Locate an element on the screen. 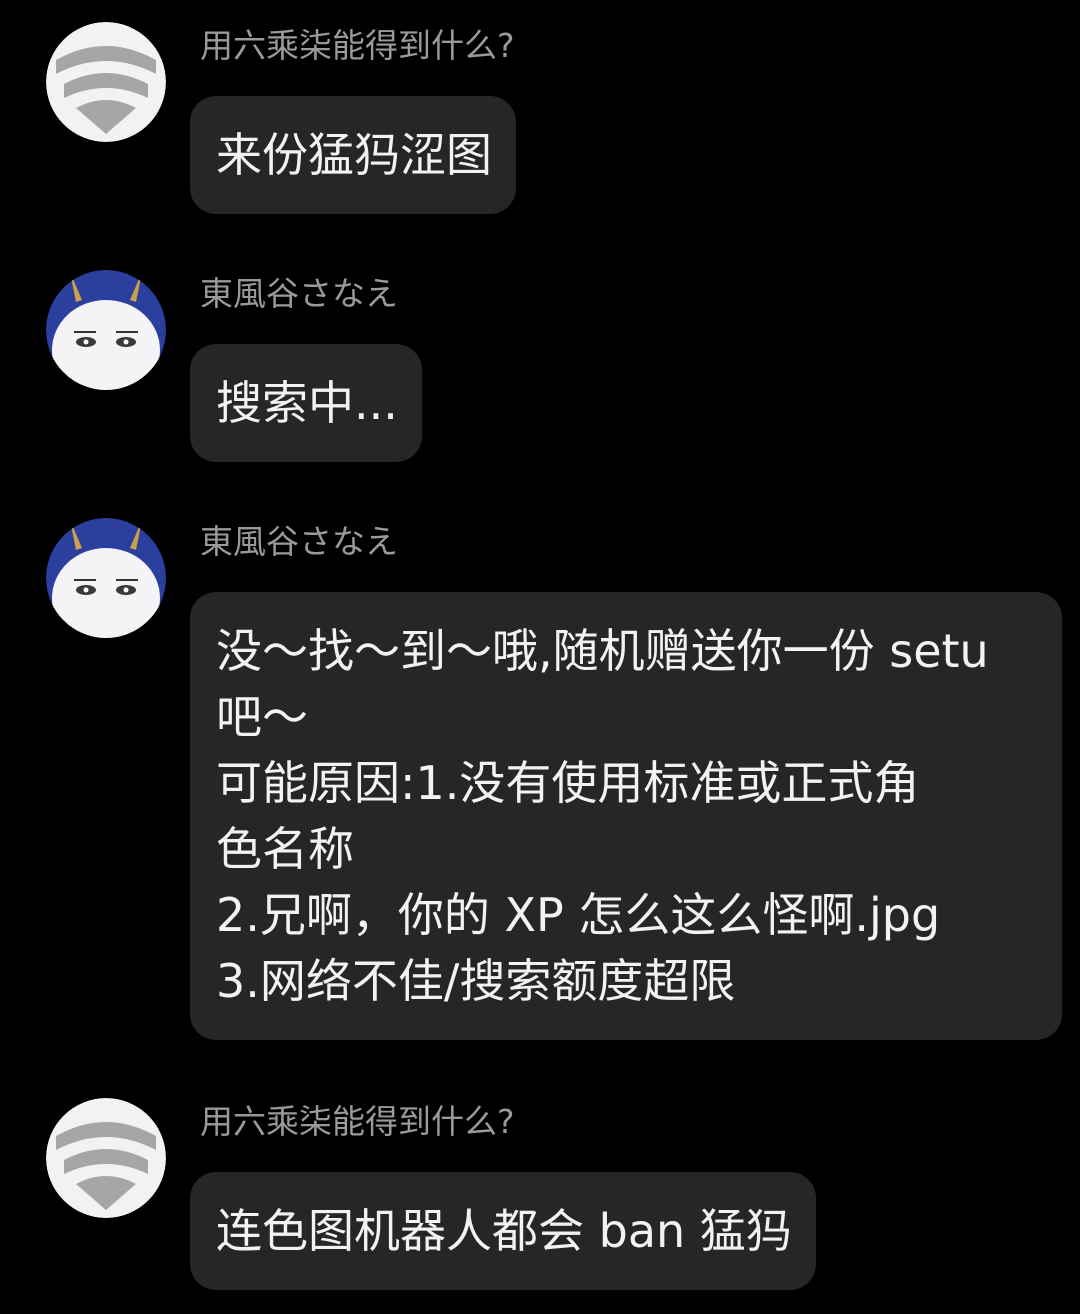 This screenshot has width=1080, height=1314. message-text: 来份猛犸涩图 is located at coordinates (354, 155).